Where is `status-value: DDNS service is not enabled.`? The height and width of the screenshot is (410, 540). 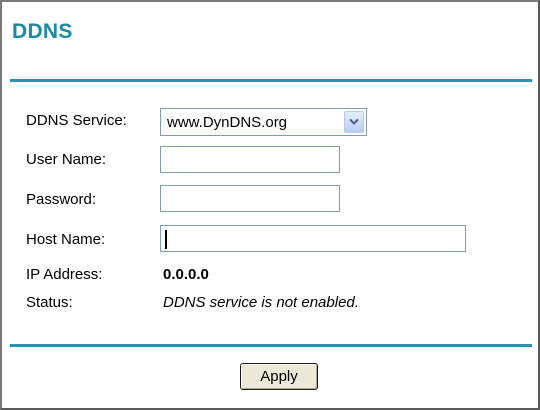 status-value: DDNS service is not enabled. is located at coordinates (261, 302).